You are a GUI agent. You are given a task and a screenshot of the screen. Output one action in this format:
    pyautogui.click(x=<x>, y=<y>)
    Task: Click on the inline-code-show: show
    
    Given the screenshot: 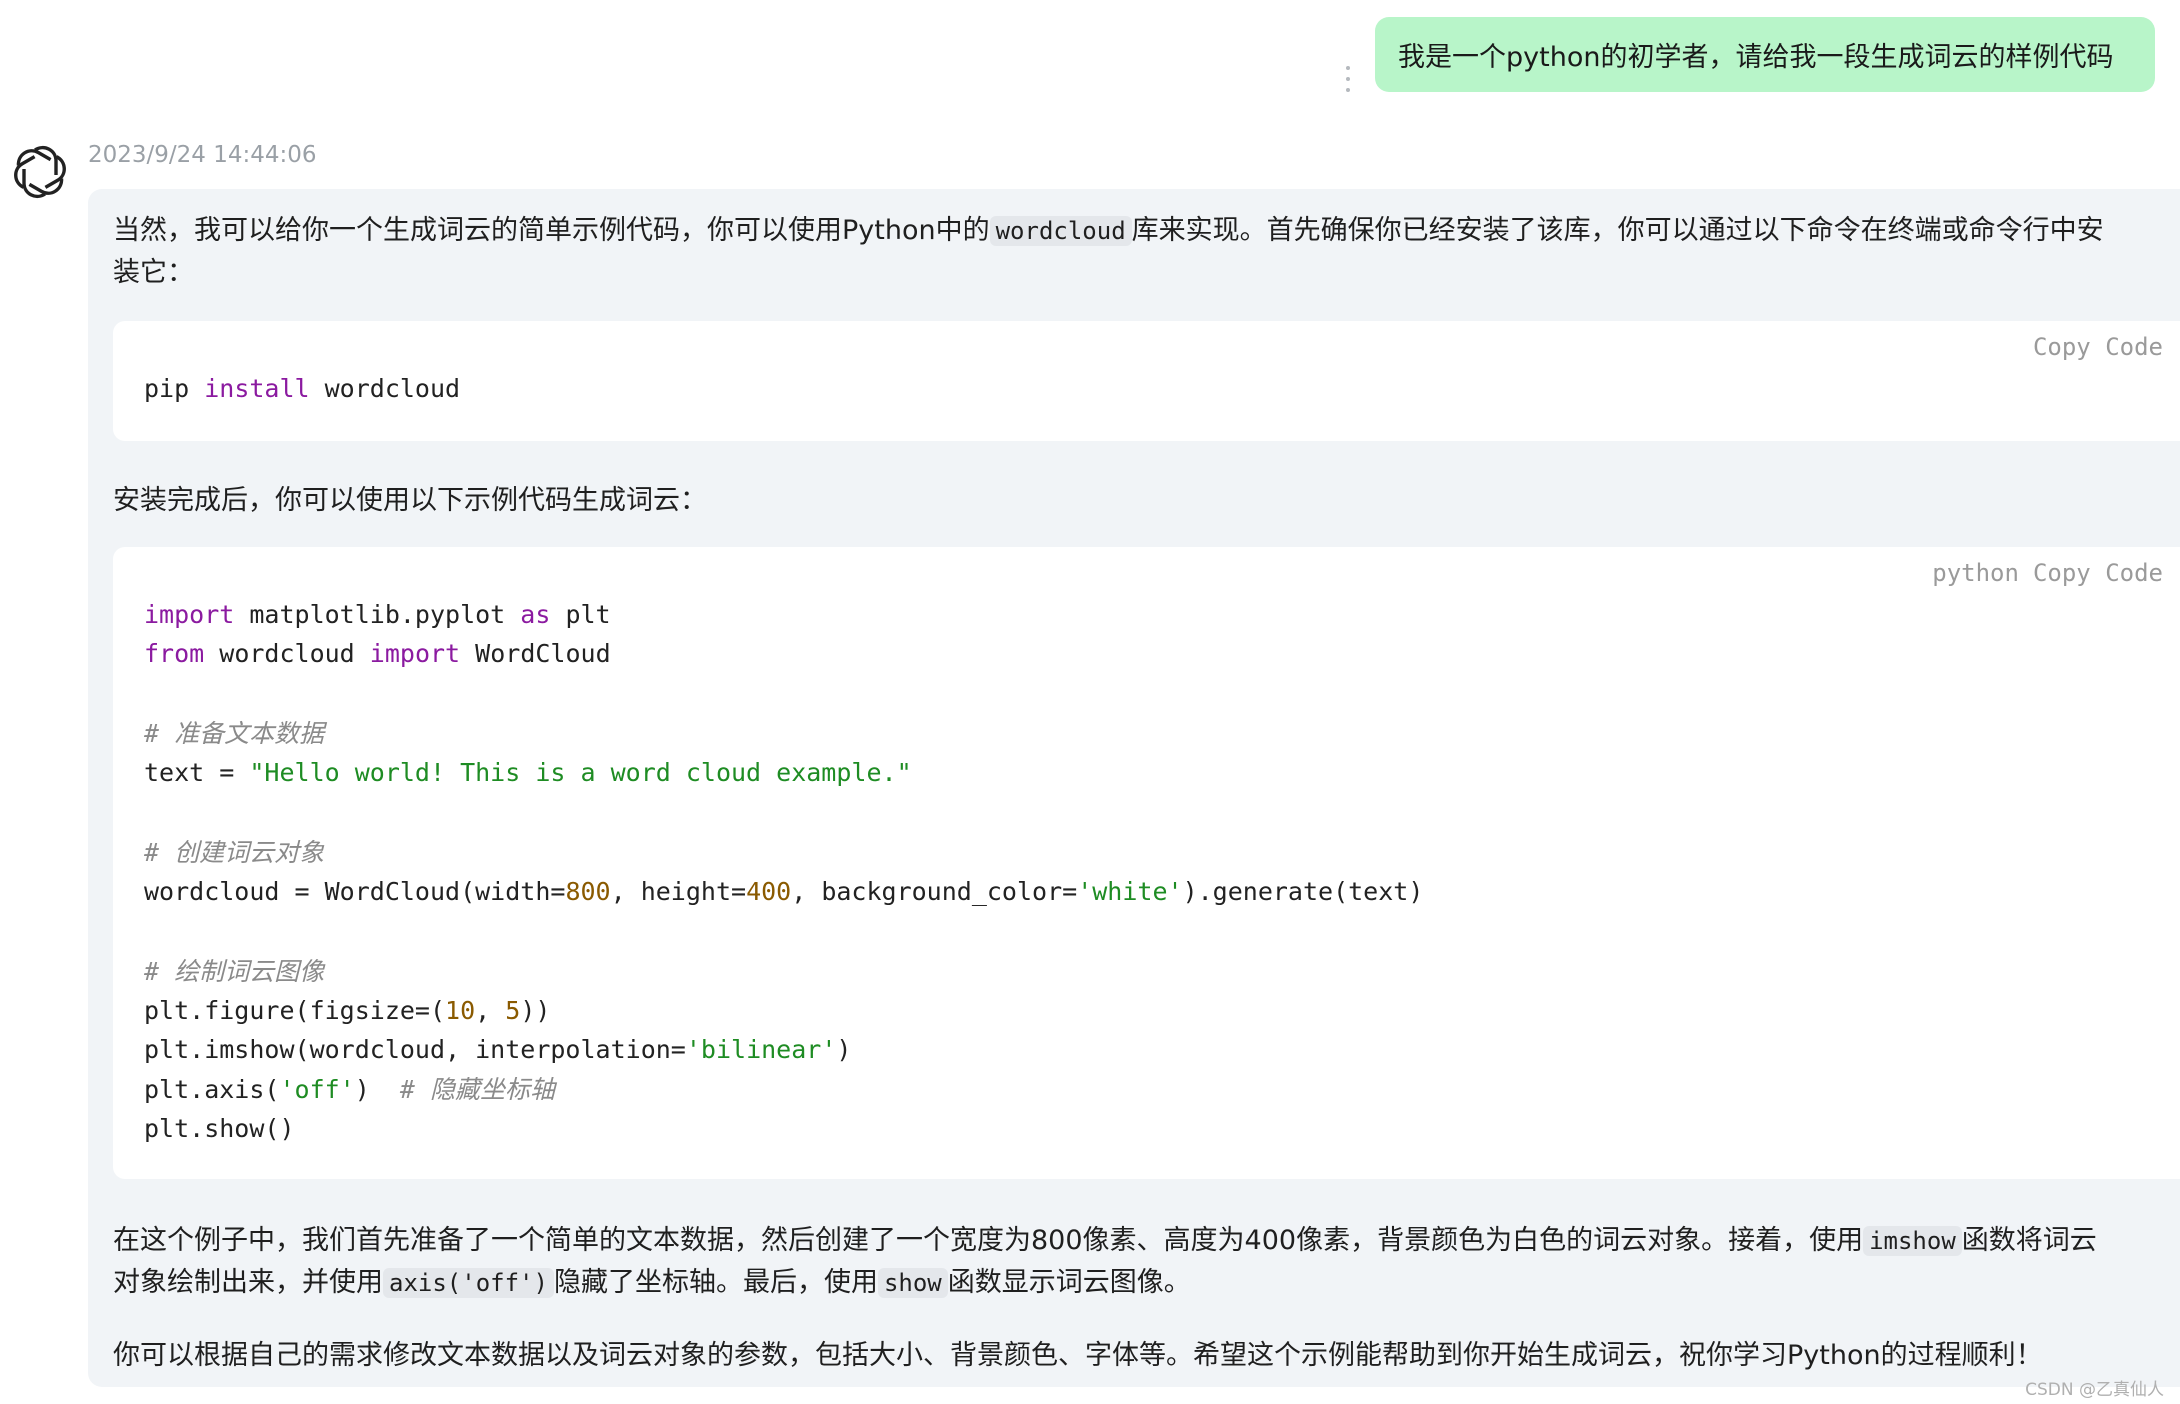 What is the action you would take?
    pyautogui.click(x=912, y=1283)
    